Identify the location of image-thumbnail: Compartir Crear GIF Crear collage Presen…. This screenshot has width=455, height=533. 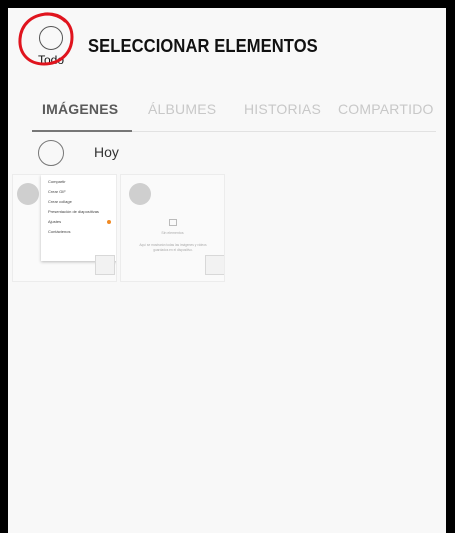
(64, 228).